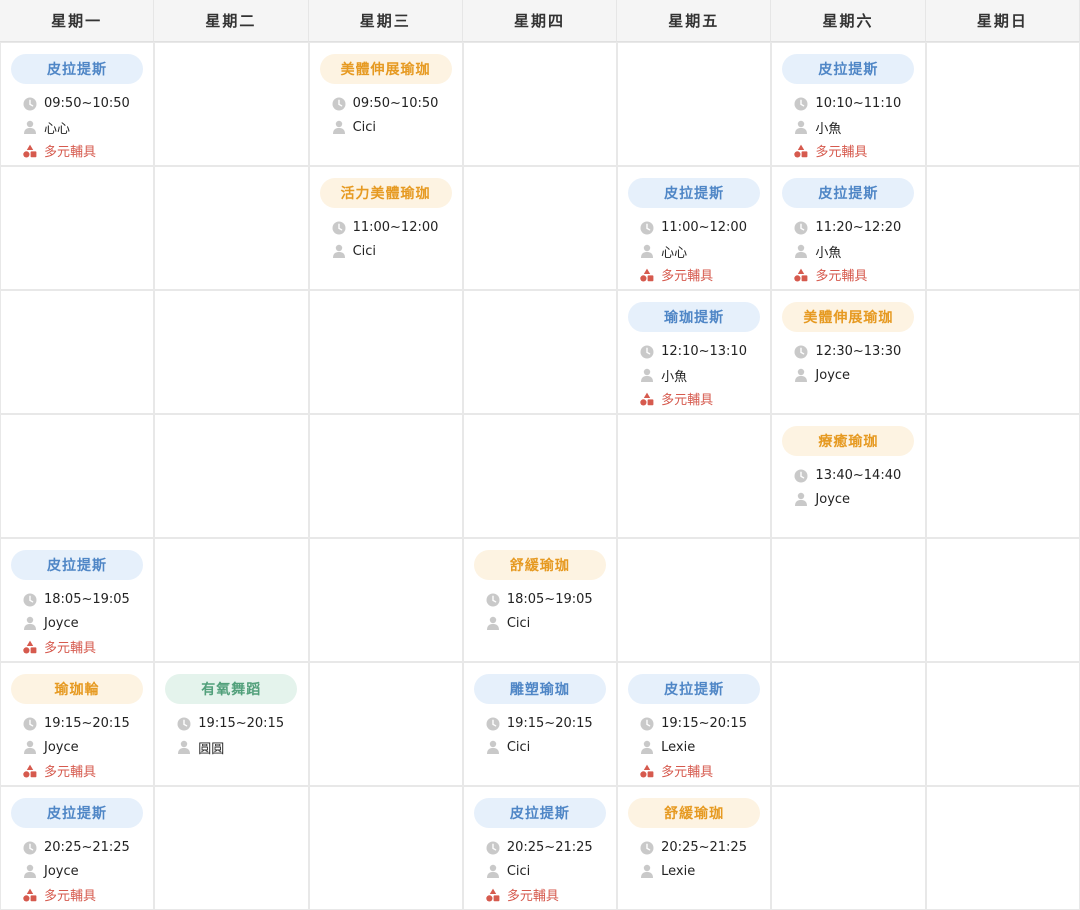 This screenshot has height=910, width=1080. What do you see at coordinates (694, 317) in the screenshot?
I see `class-name-button: 瑜珈提斯` at bounding box center [694, 317].